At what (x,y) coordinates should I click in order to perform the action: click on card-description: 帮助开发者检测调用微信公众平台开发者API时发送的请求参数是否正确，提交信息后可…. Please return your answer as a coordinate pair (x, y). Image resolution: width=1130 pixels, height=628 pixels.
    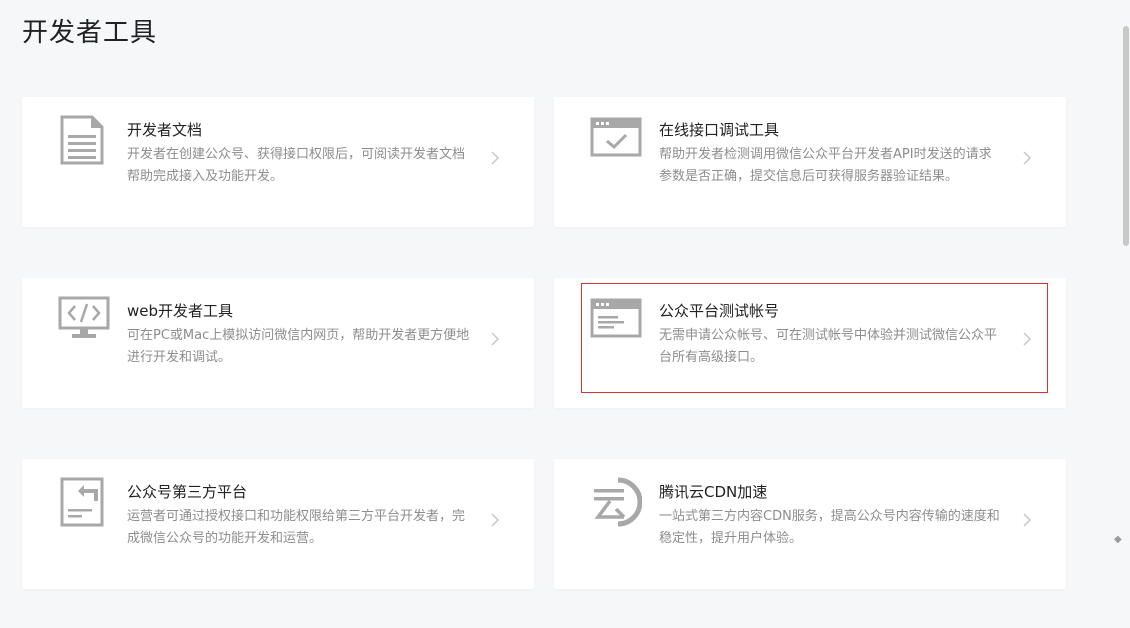
    Looking at the image, I should click on (825, 165).